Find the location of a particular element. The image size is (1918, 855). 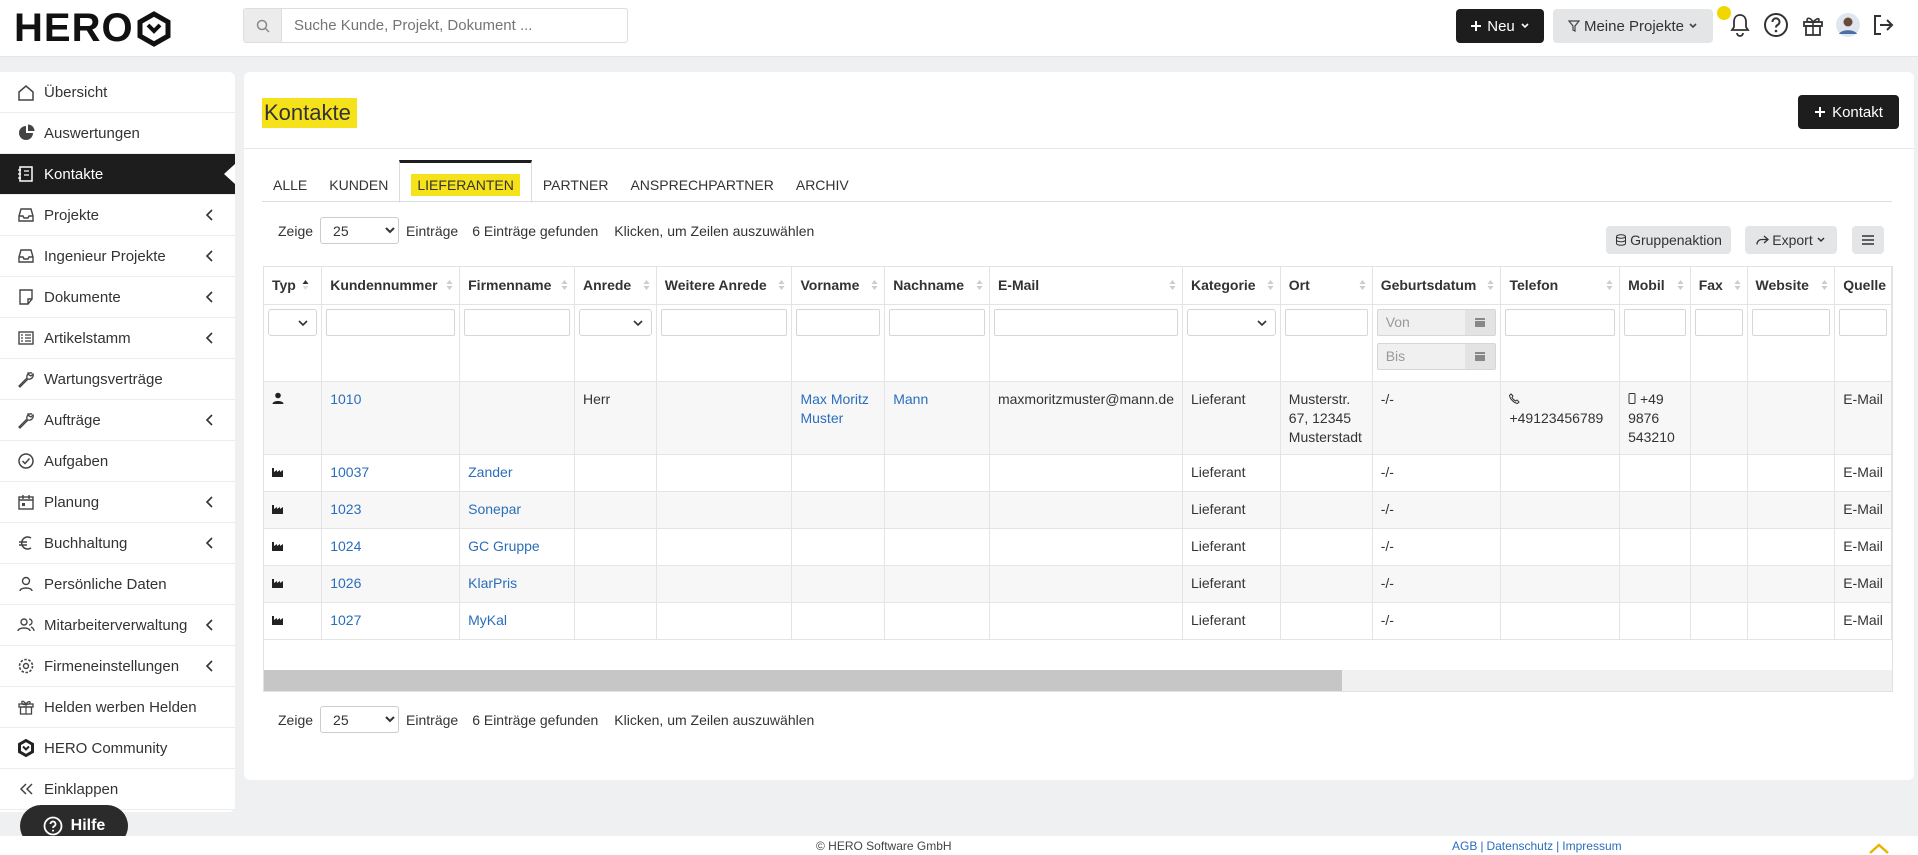

help-icon is located at coordinates (1776, 25).